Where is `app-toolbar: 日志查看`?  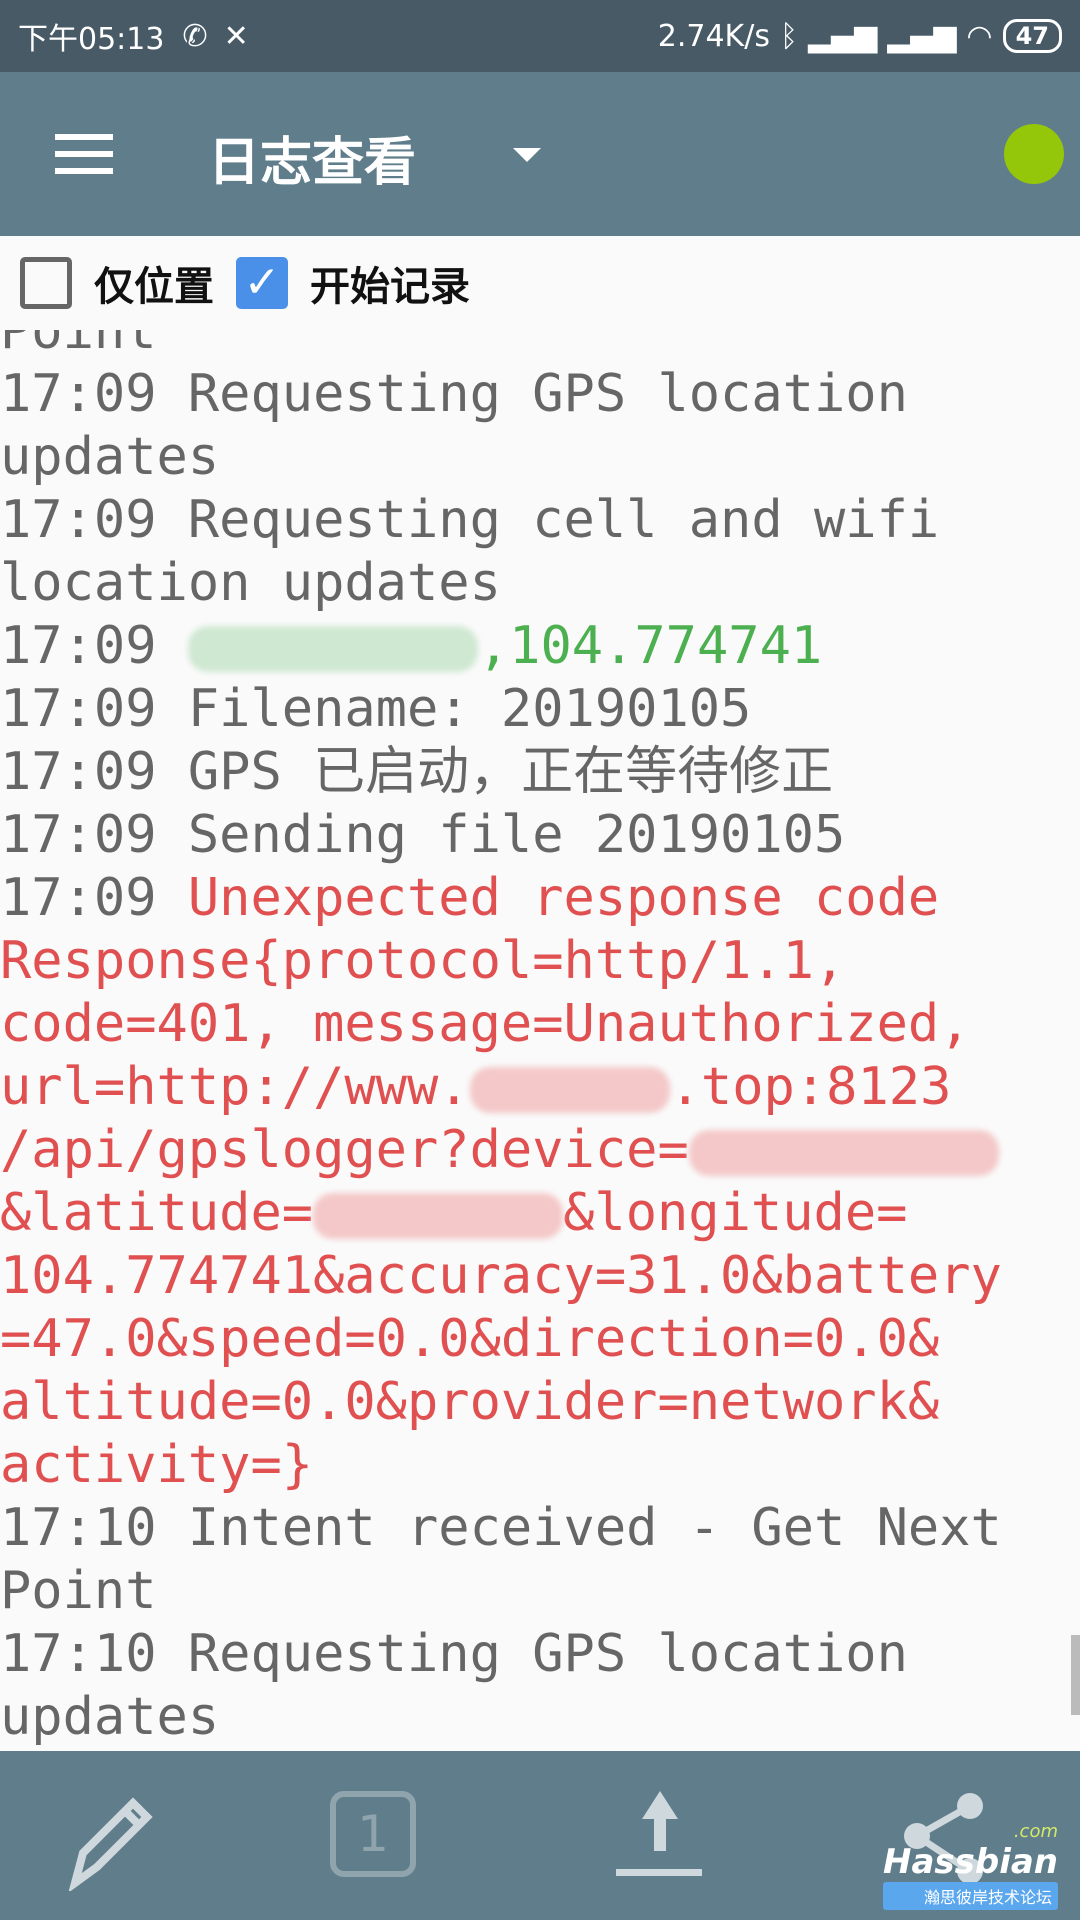
app-toolbar: 日志查看 is located at coordinates (540, 154).